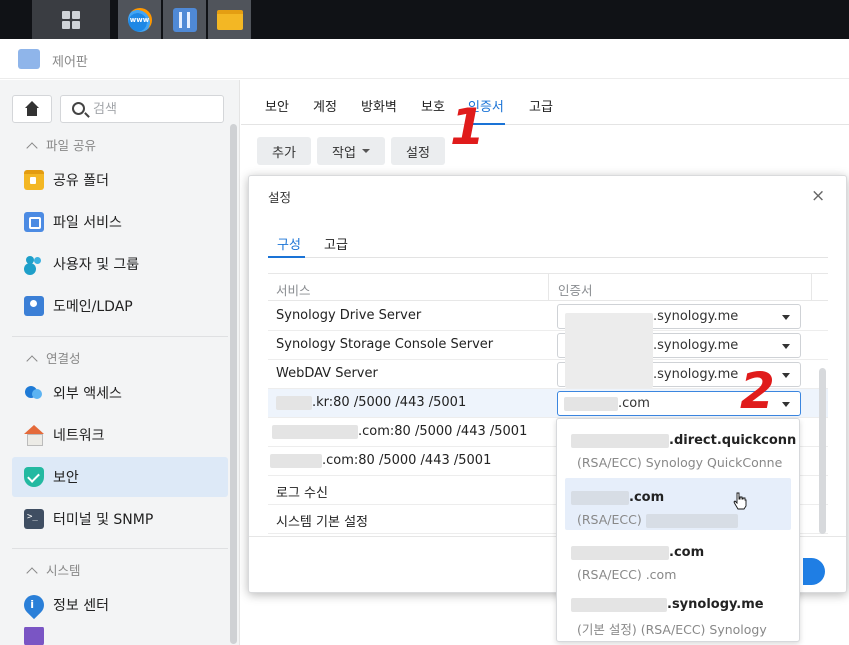 This screenshot has height=645, width=849. Describe the element at coordinates (34, 605) in the screenshot. I see `info-center-icon` at that location.